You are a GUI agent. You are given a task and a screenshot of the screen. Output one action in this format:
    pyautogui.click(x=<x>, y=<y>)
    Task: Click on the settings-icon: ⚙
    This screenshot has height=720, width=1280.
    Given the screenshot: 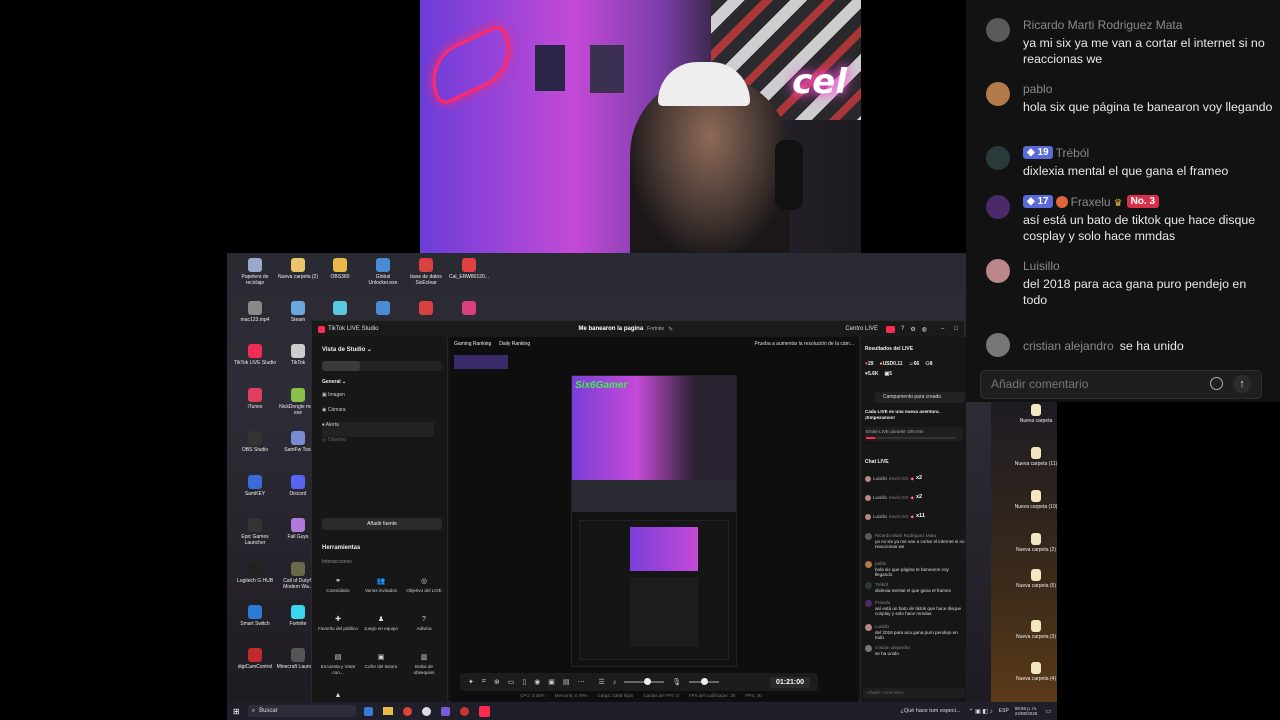 What is the action you would take?
    pyautogui.click(x=912, y=329)
    